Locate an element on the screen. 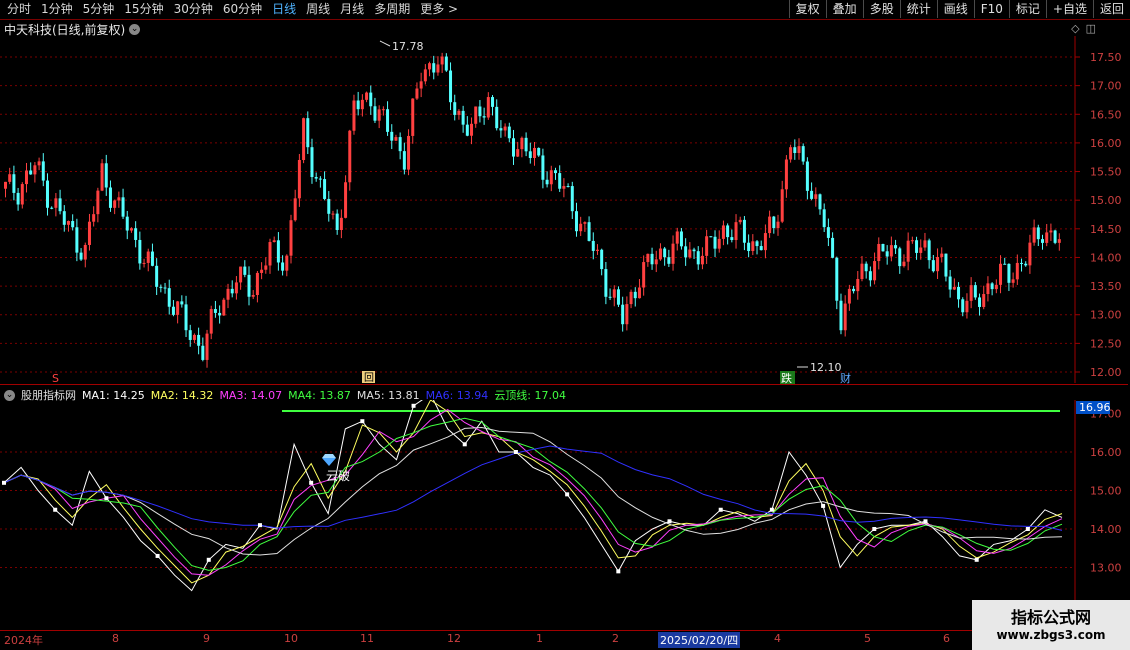  indicator-tick-label: 13.00 is located at coordinates (1106, 568).